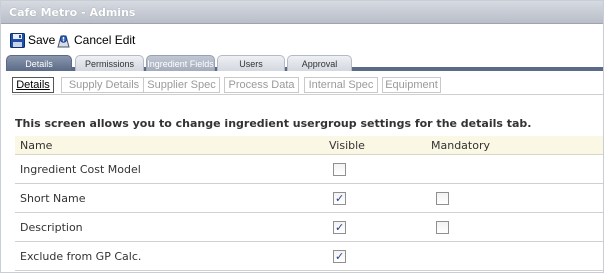  What do you see at coordinates (42, 40) in the screenshot?
I see `save-label: Save` at bounding box center [42, 40].